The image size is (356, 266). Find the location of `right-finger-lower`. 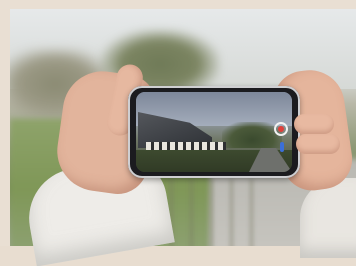

right-finger-lower is located at coordinates (318, 144).